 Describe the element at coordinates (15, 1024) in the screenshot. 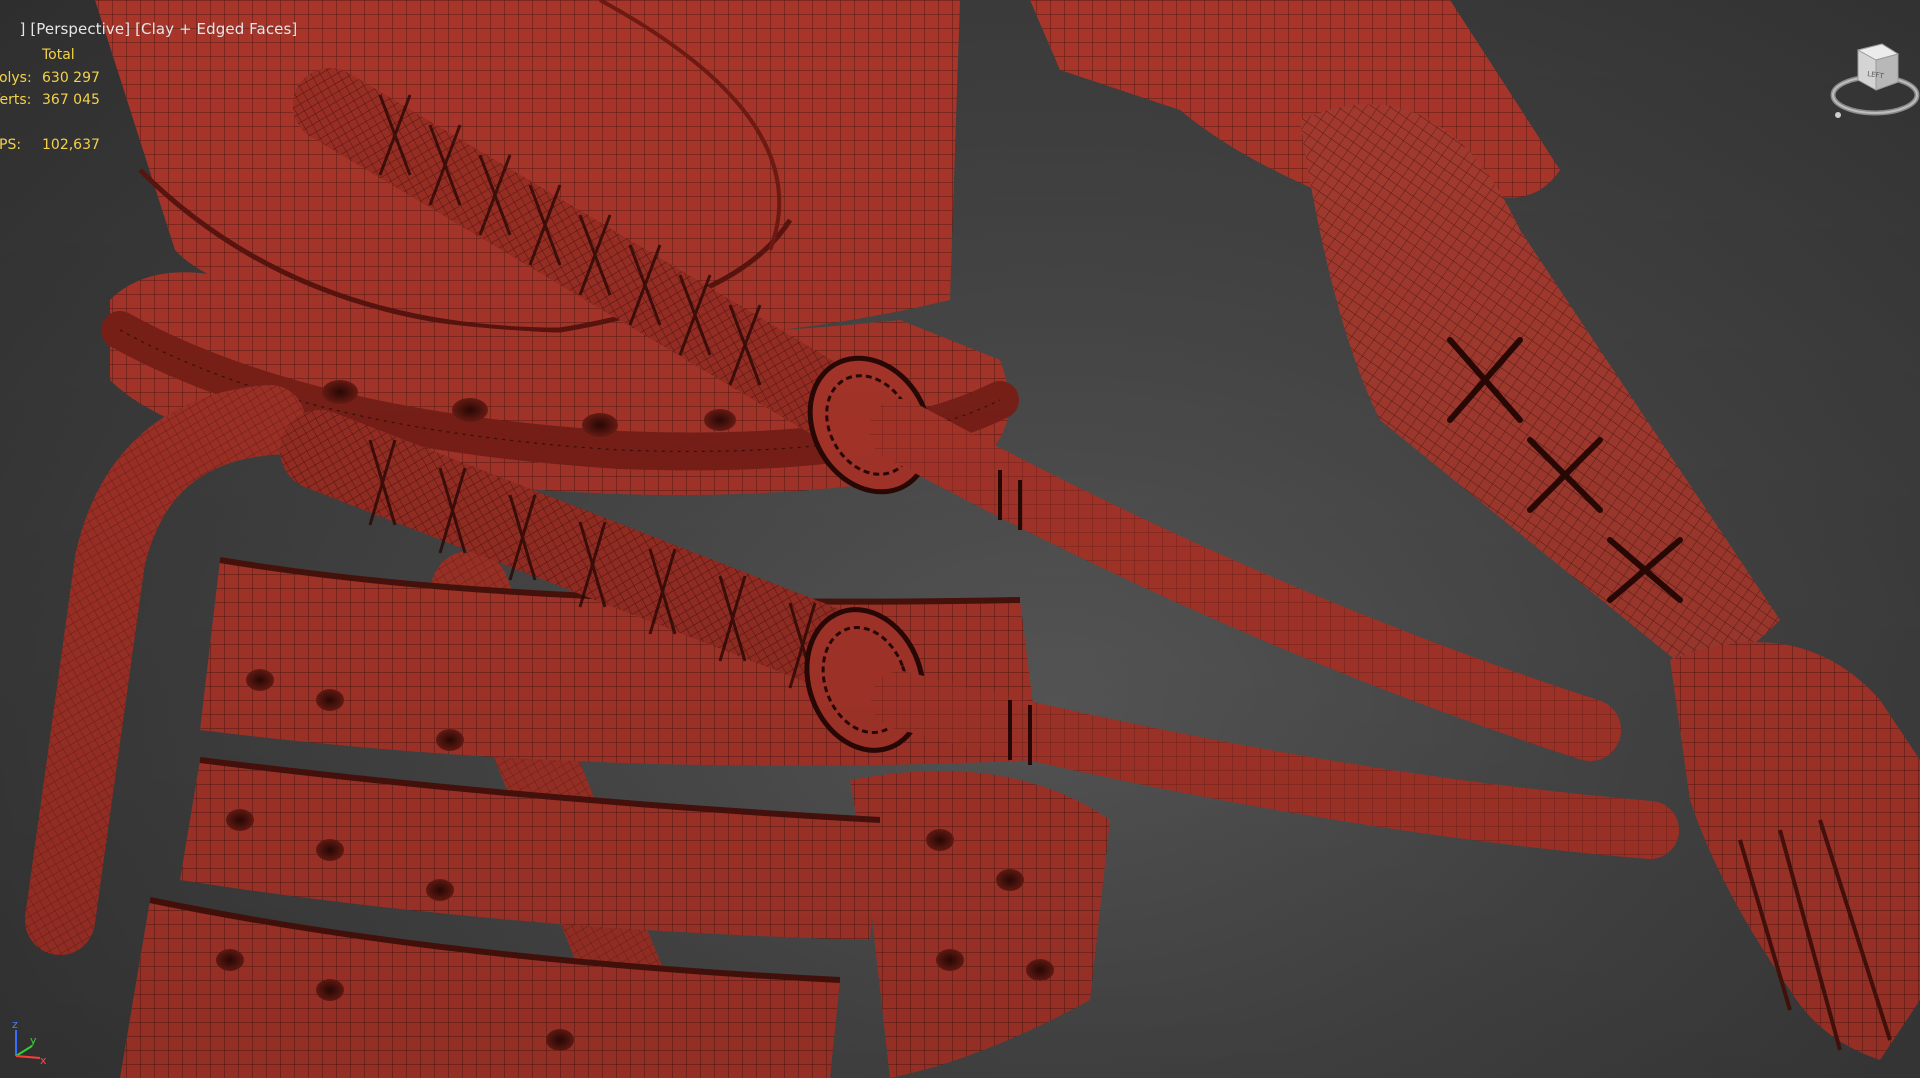

I see `axis-label-z: z` at that location.